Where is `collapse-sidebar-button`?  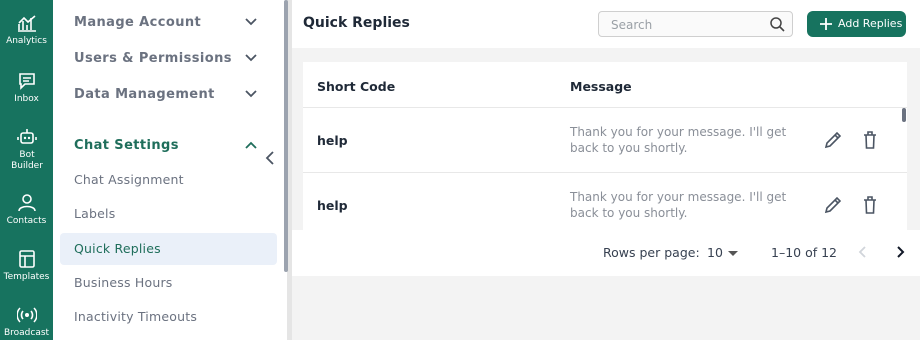 collapse-sidebar-button is located at coordinates (270, 158).